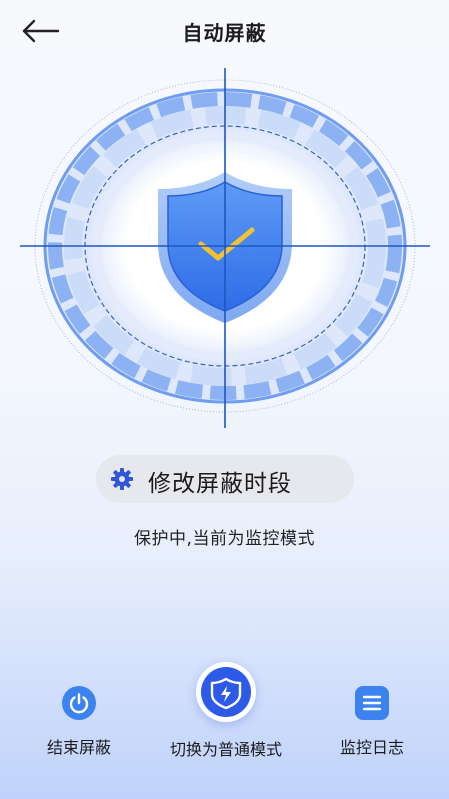 The width and height of the screenshot is (449, 799). What do you see at coordinates (220, 484) in the screenshot?
I see `edit-schedule-label: 修改屏蔽时段` at bounding box center [220, 484].